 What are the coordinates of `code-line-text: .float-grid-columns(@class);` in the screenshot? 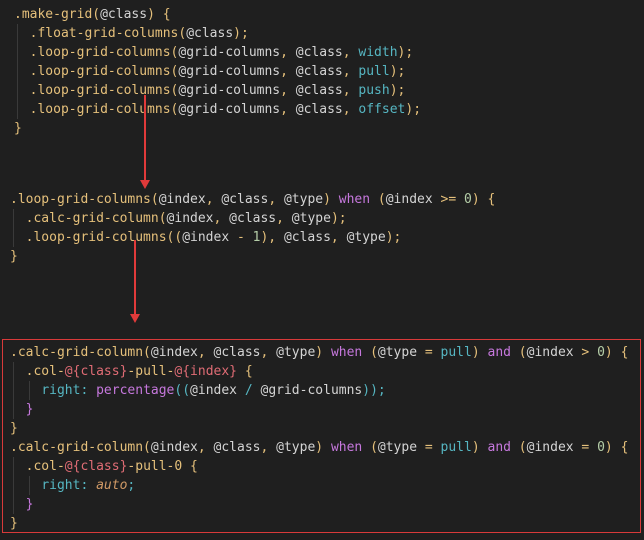 It's located at (131, 33).